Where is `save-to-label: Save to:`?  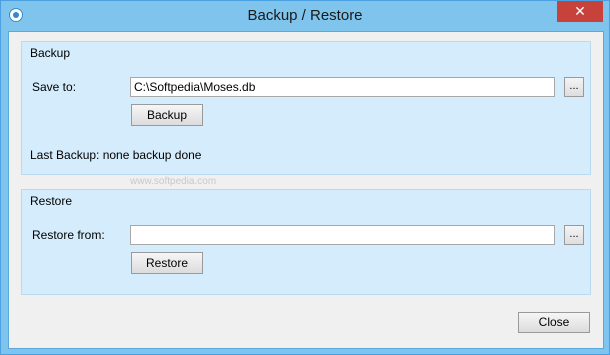 save-to-label: Save to: is located at coordinates (54, 87).